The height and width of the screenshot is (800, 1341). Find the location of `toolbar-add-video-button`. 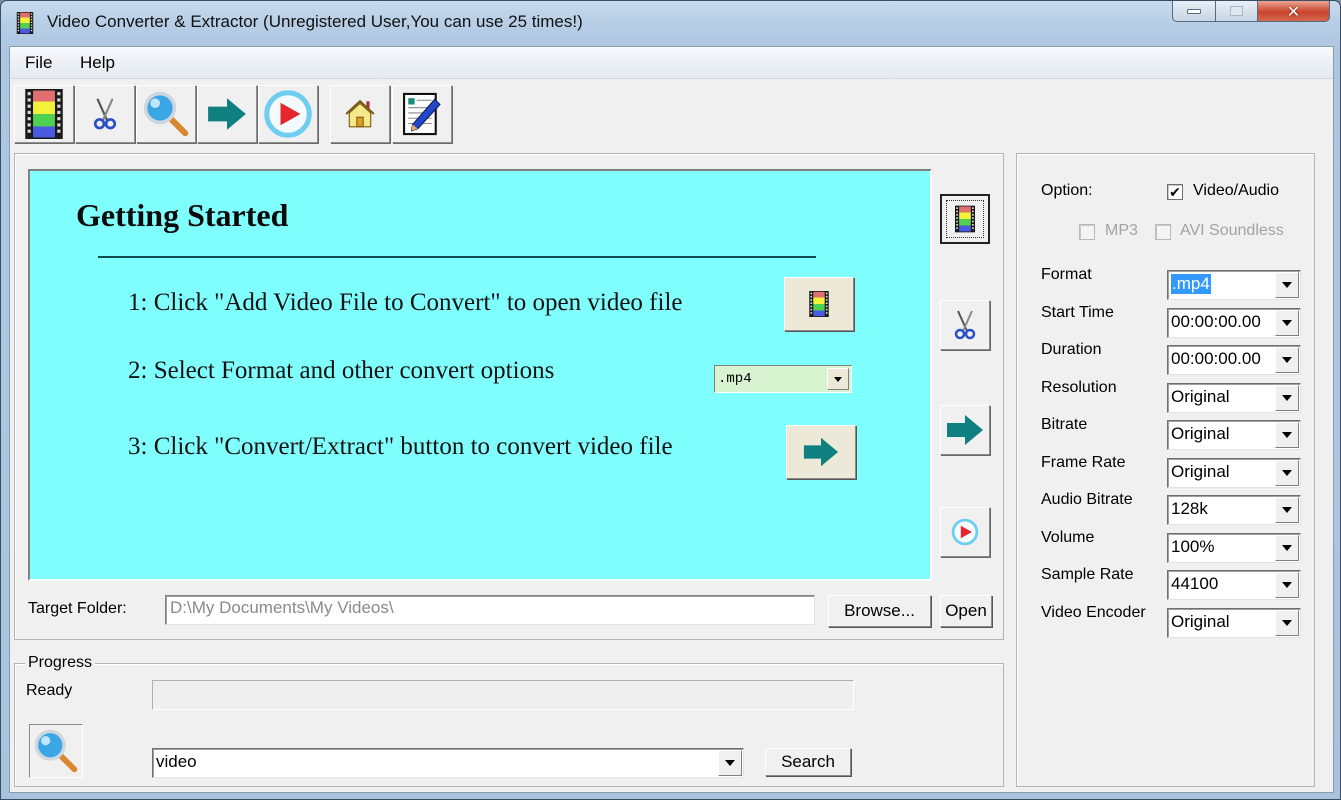

toolbar-add-video-button is located at coordinates (44, 114).